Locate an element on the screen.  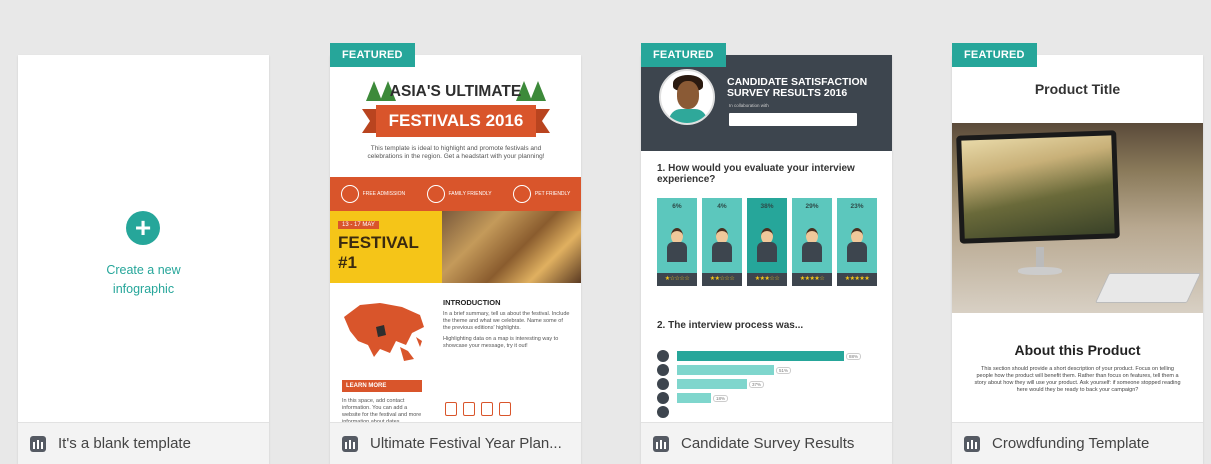
create-line-2: infographic is located at coordinates (143, 289).